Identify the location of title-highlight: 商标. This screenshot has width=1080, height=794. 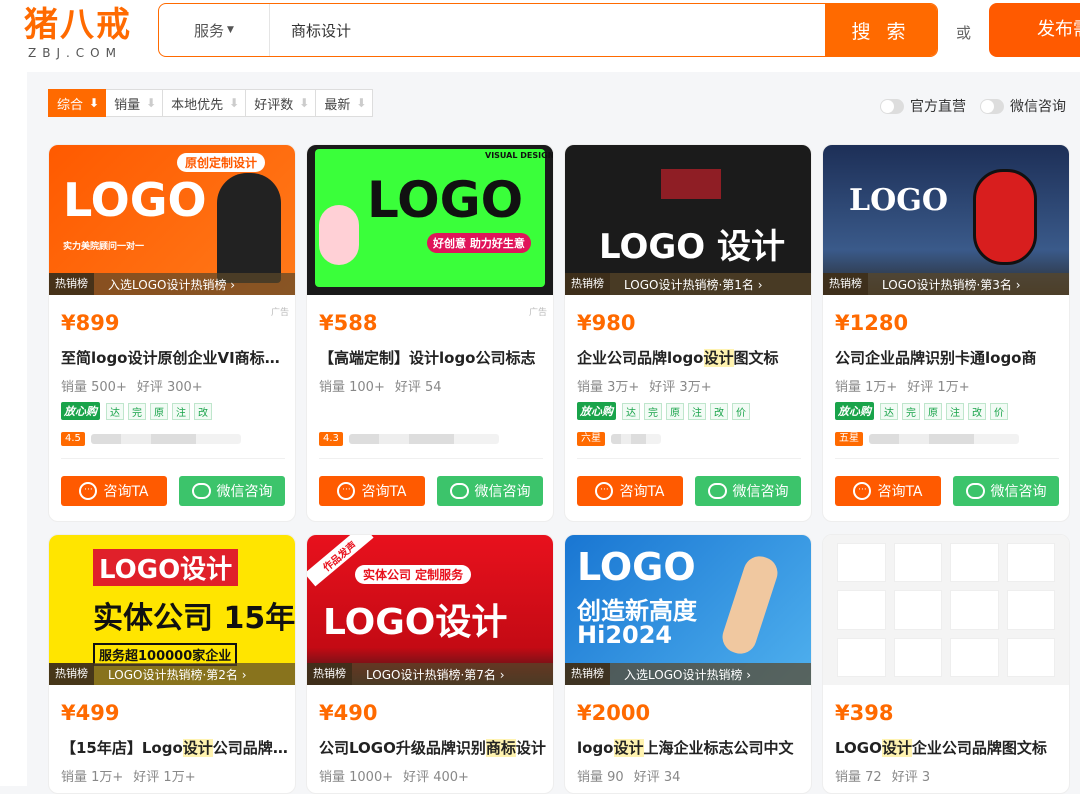
(500, 748).